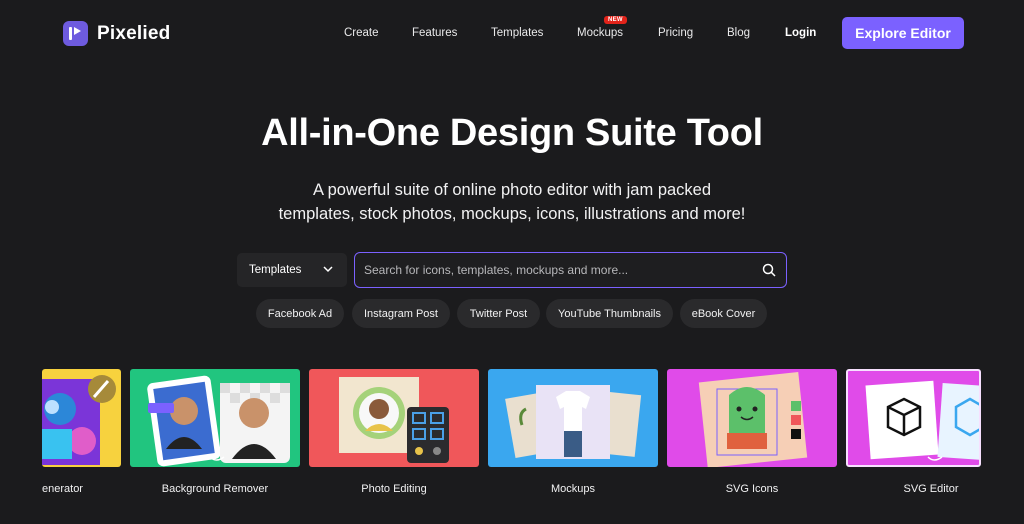  What do you see at coordinates (600, 33) in the screenshot?
I see `nav-mockups: Mockups` at bounding box center [600, 33].